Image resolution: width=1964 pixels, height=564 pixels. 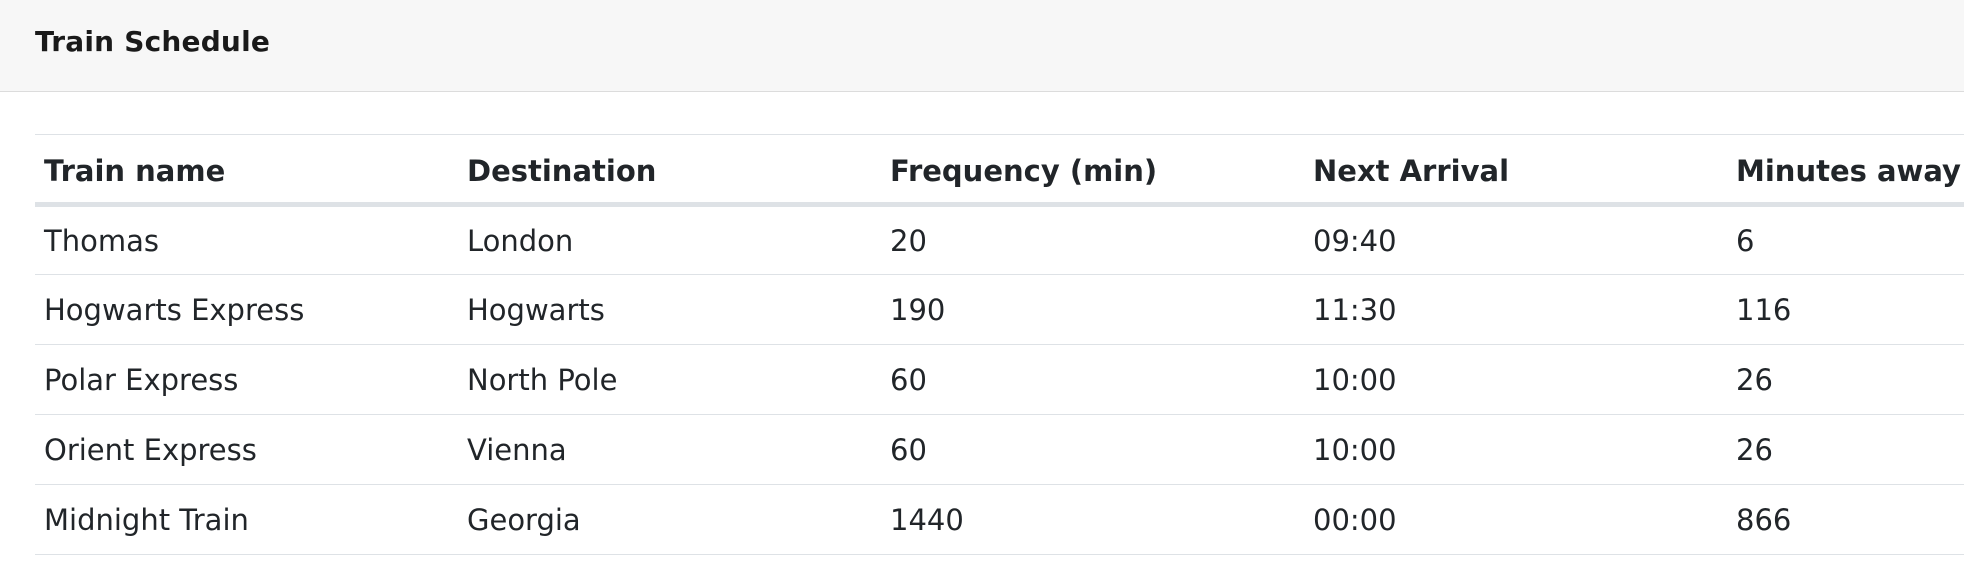 I want to click on column-header-frequency: Frequency (min), so click(x=1092, y=170).